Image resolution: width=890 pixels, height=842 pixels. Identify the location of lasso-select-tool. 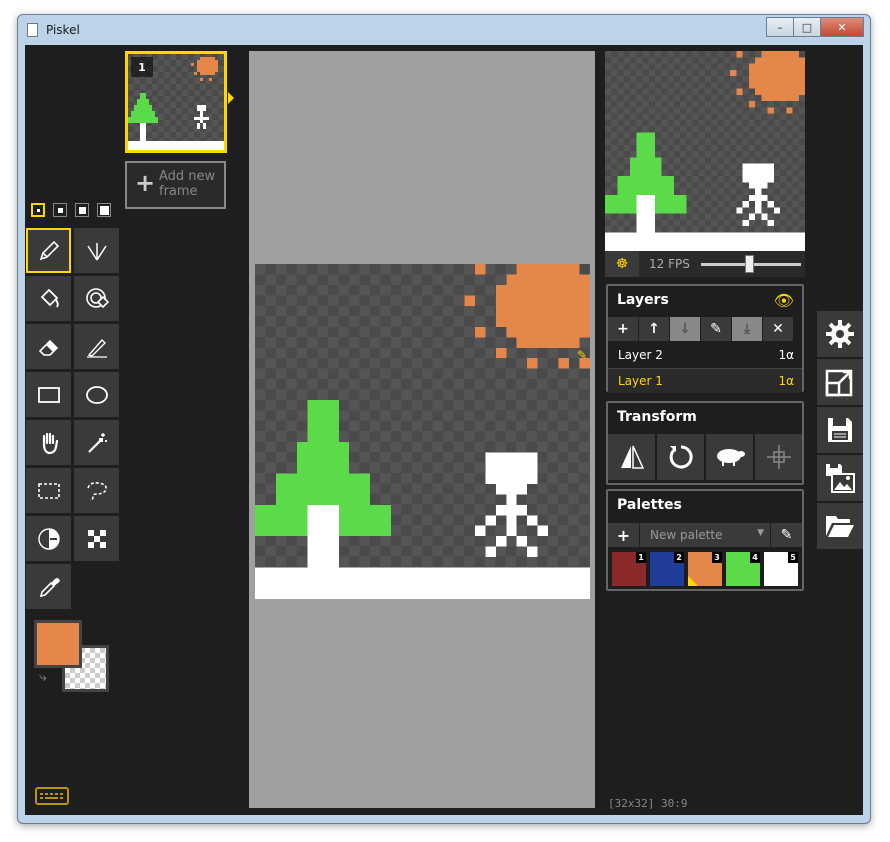
(96, 490).